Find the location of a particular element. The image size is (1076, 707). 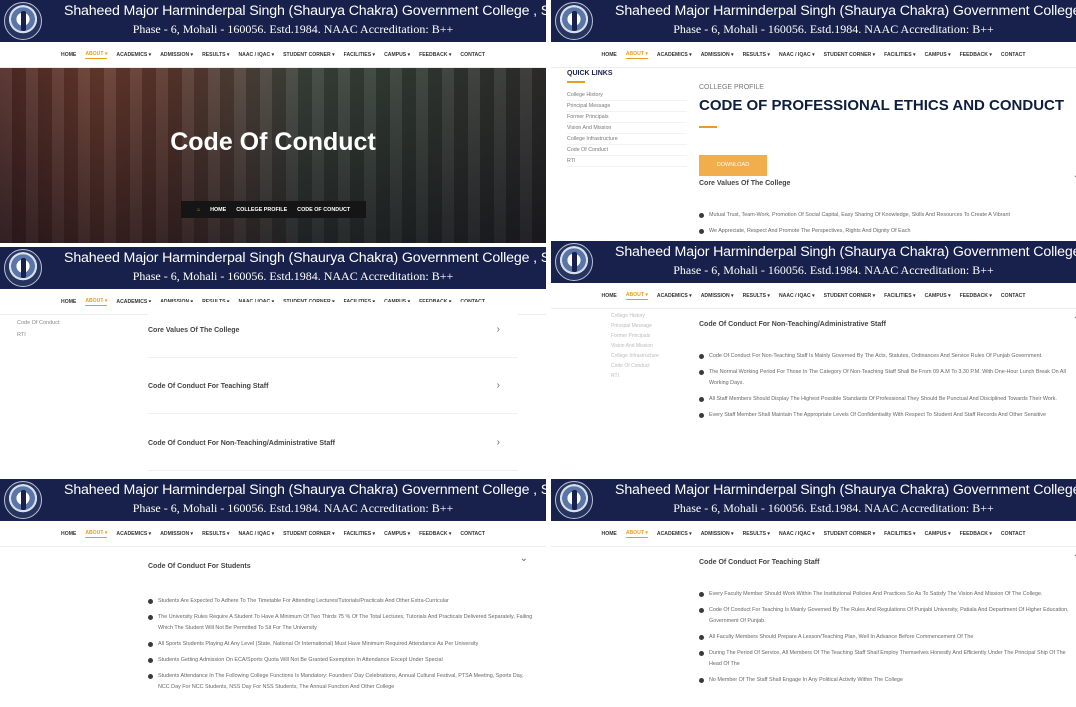

accordion-students: Code Of Conduct For Students › is located at coordinates (333, 474).